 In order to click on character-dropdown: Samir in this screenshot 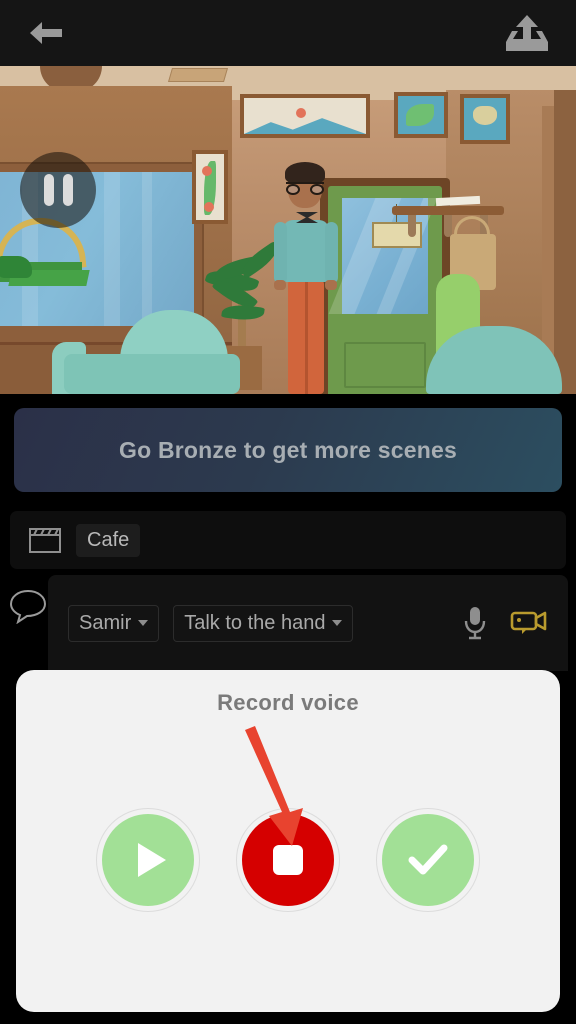, I will do `click(114, 623)`.